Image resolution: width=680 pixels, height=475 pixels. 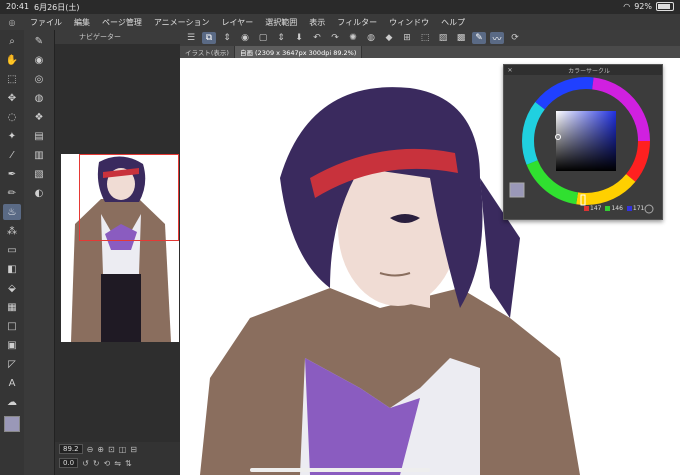 I want to click on undo-icon: ↶, so click(x=317, y=38).